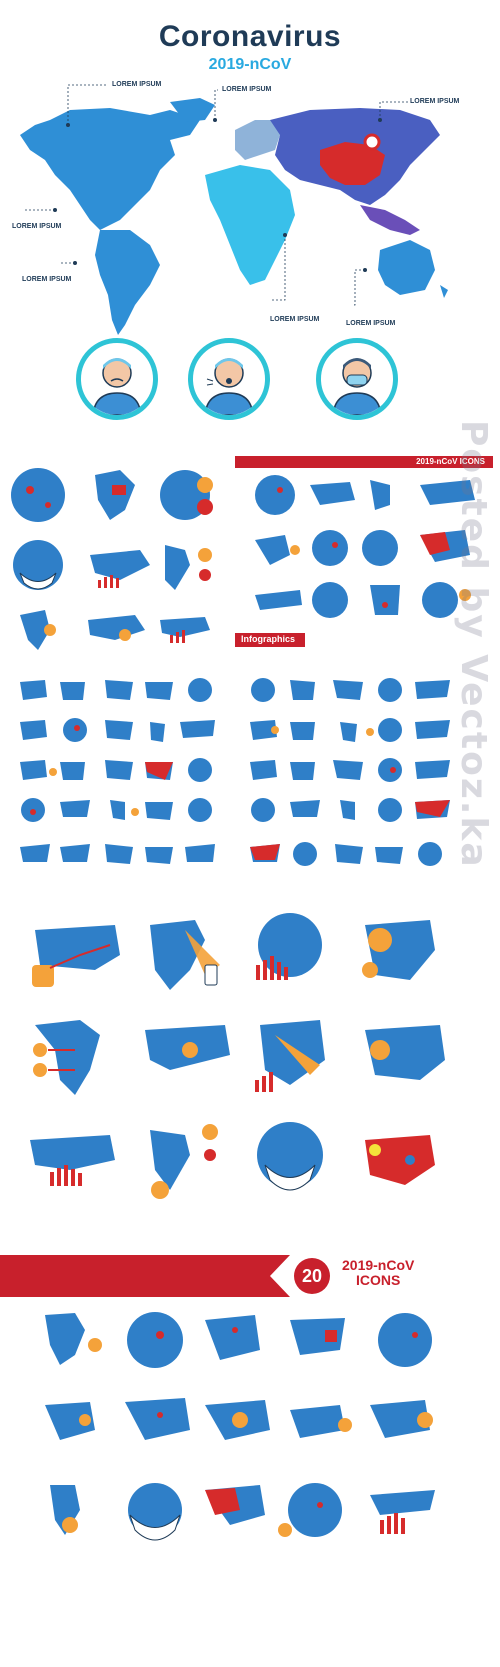 The image size is (500, 1667). What do you see at coordinates (38, 495) in the screenshot?
I see `globe-virus-icon` at bounding box center [38, 495].